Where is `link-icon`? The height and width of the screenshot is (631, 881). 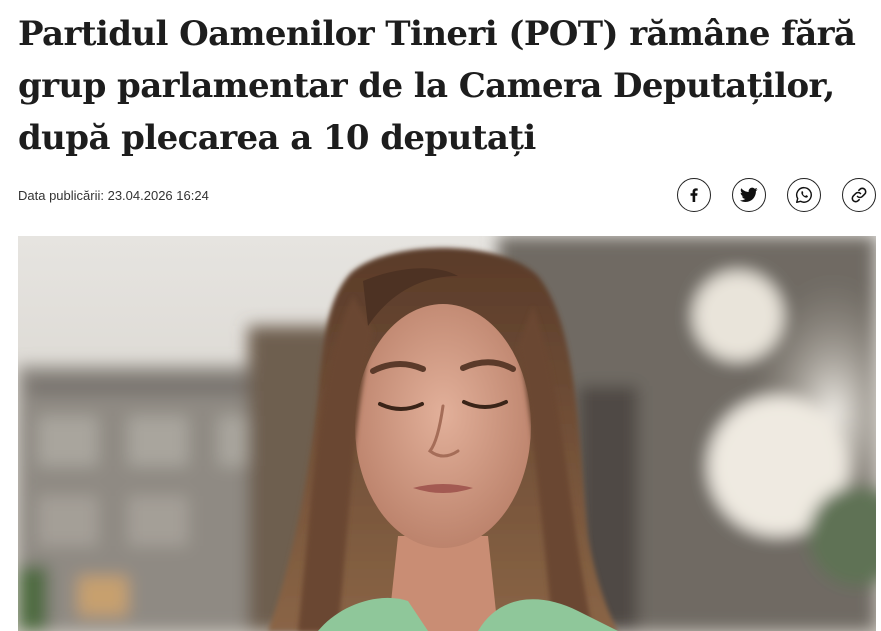 link-icon is located at coordinates (859, 195).